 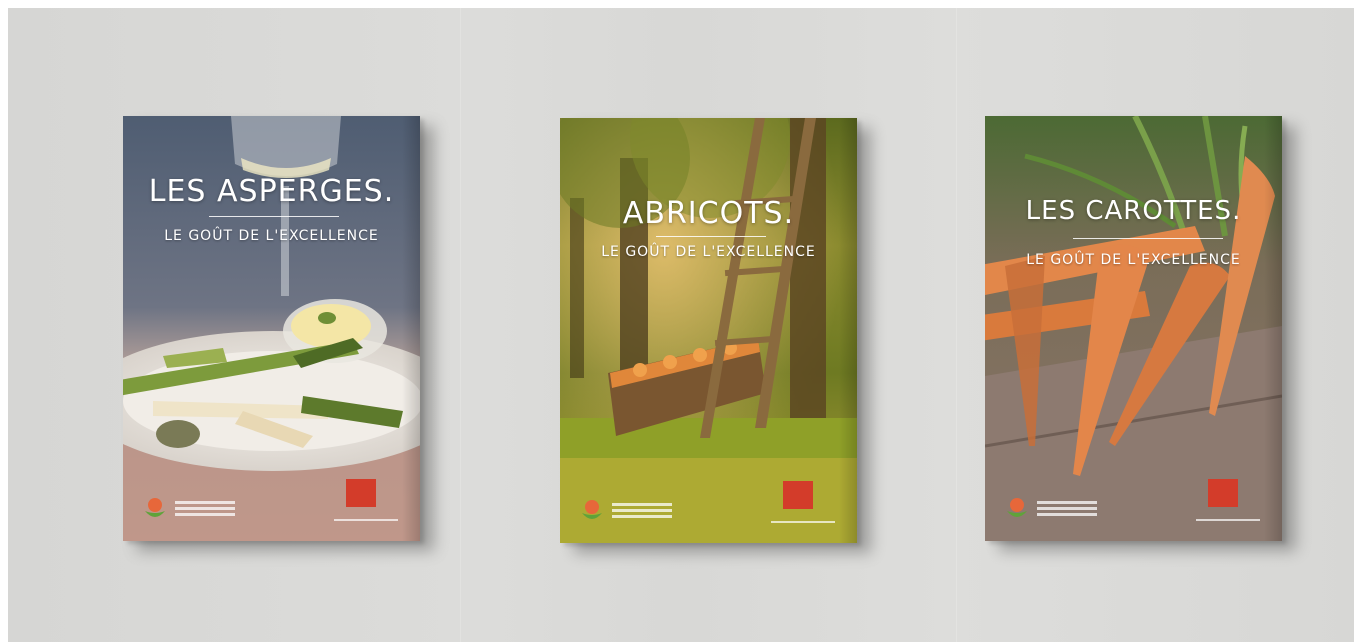 I want to click on brochure-carrots: LES CAROTTES. LE GOÛT DE L'EXCELLENCE, so click(x=1133, y=328).